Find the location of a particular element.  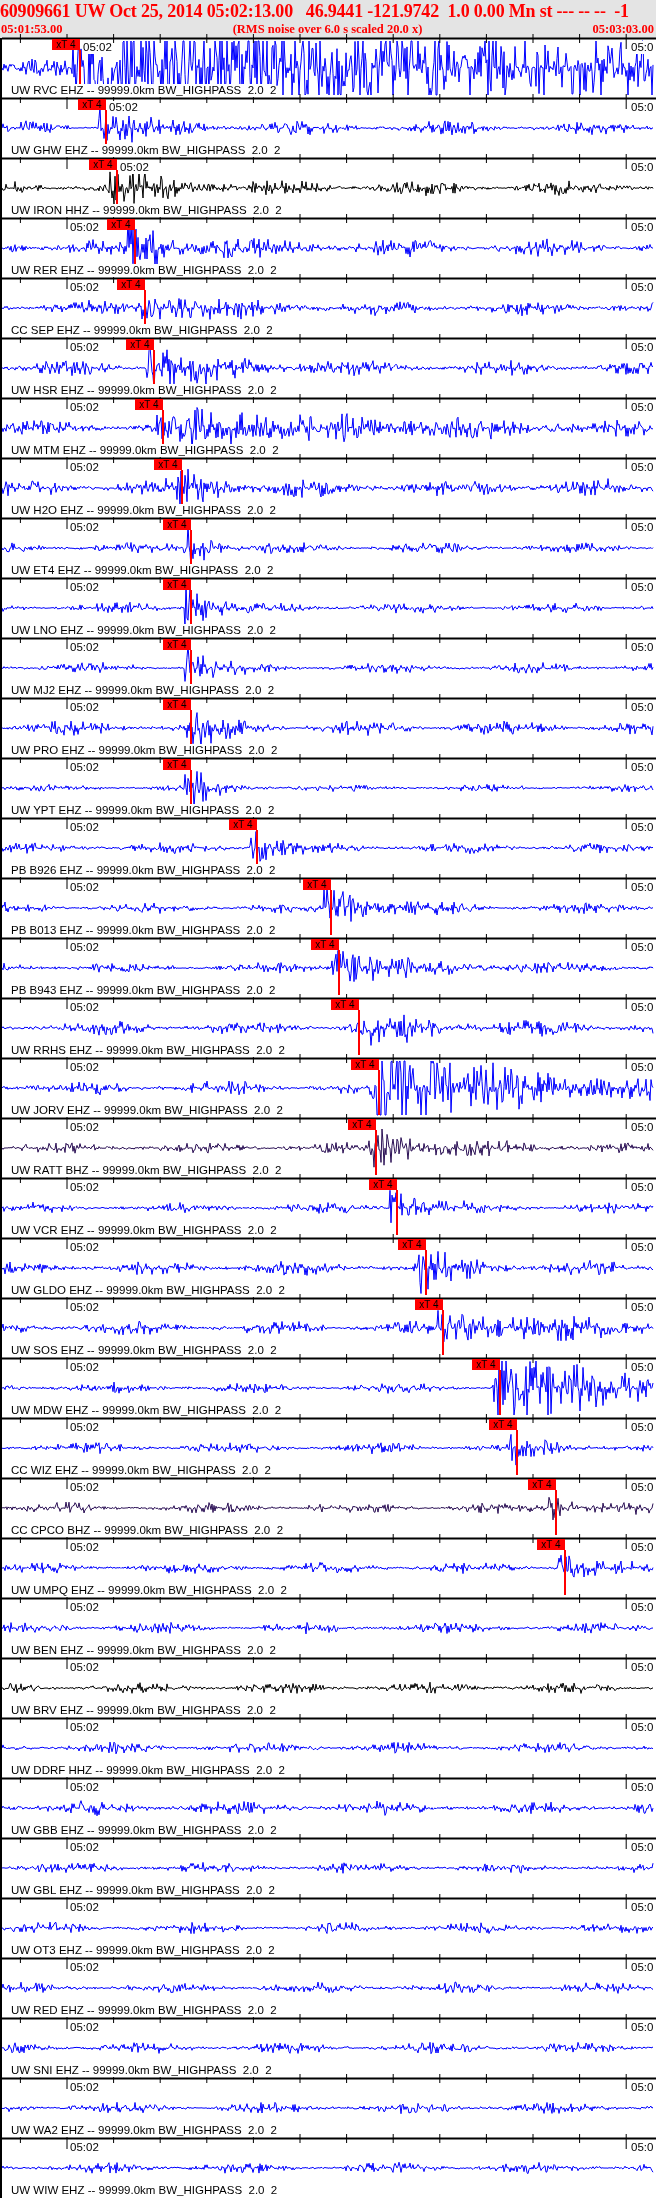

station-label: UW LNO EHZ -- 99999.0km BW_HIGHPASS 2.0 2 is located at coordinates (143, 630).